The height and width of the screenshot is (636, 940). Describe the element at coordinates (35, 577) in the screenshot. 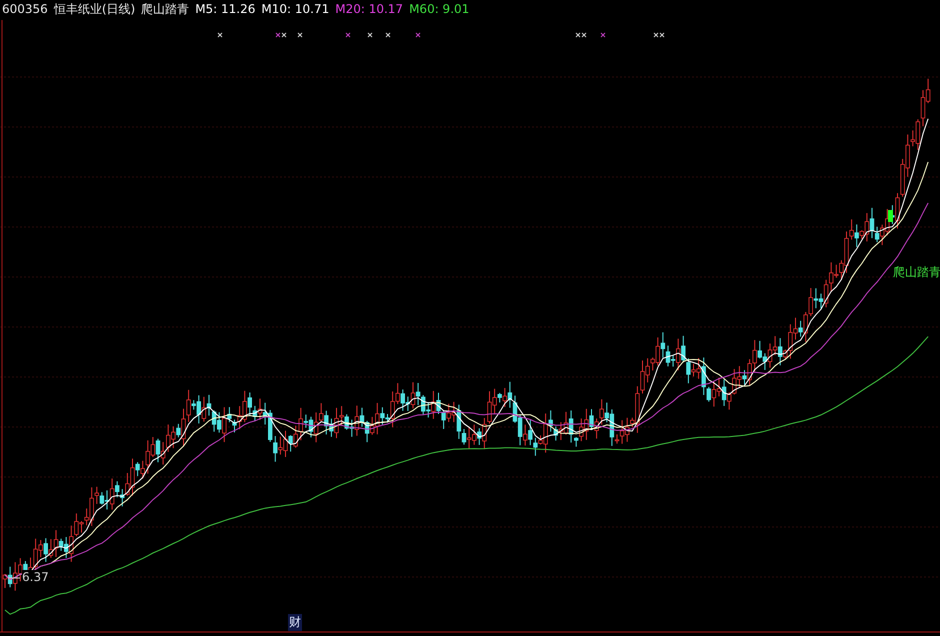

I see `price-label: 6.37` at that location.